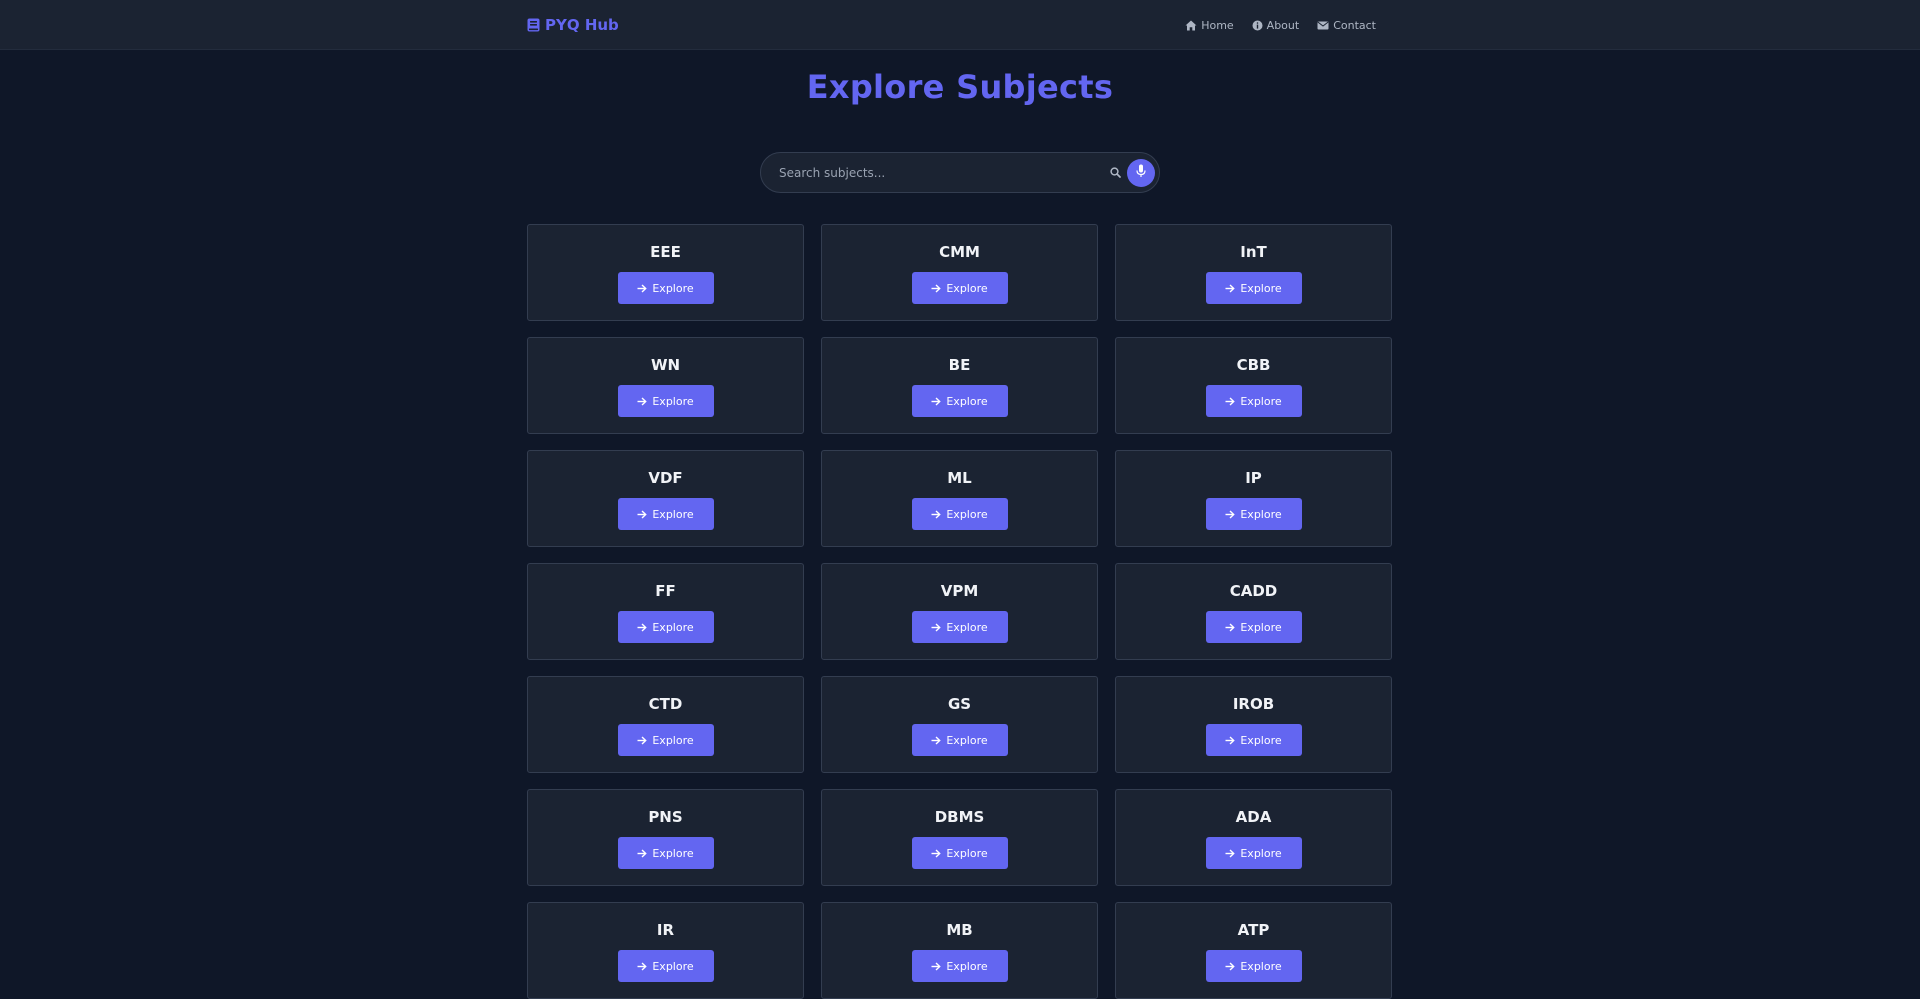  I want to click on subject-card: EEE Explore, so click(665, 272).